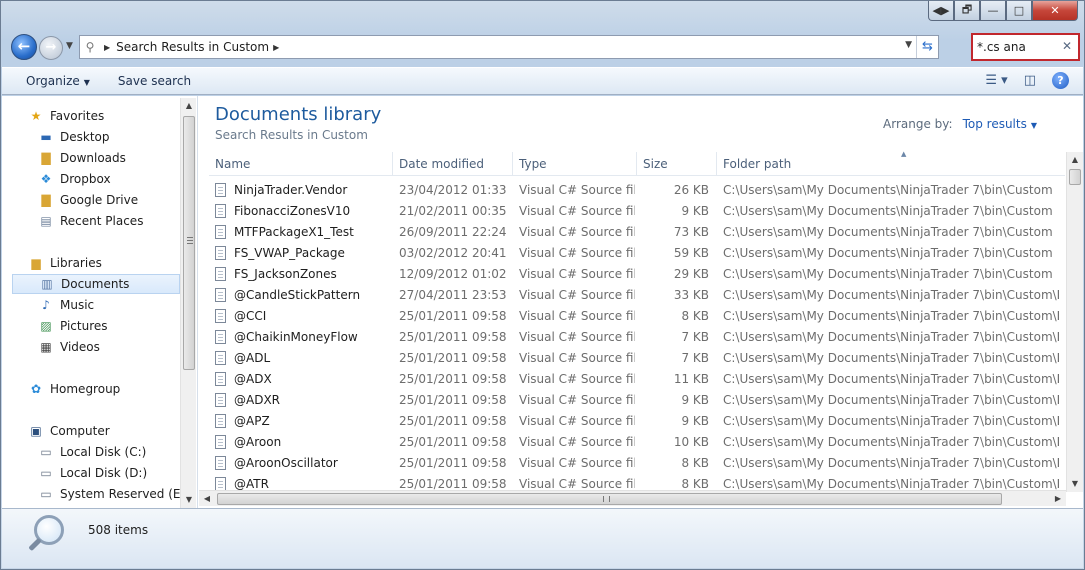  Describe the element at coordinates (673, 358) in the screenshot. I see `cell-size: 7 KB` at that location.